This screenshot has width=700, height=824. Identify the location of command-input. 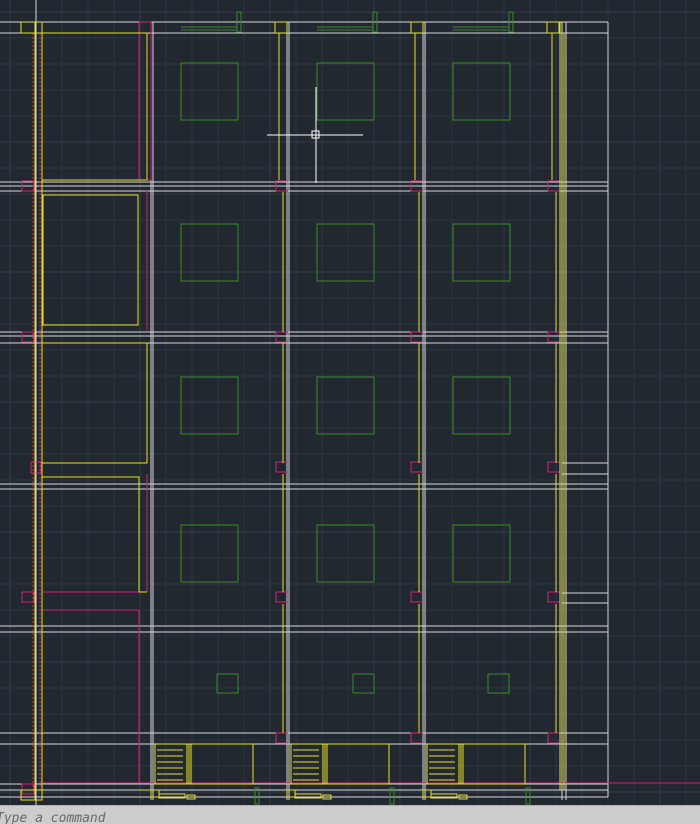
(350, 815).